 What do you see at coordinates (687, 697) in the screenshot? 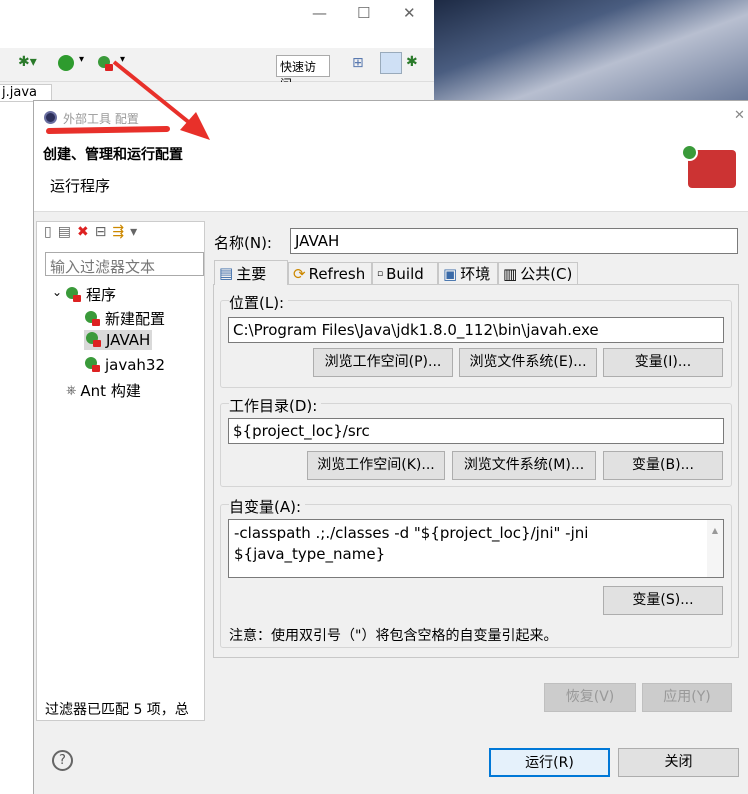
I see `apply-button: 应用(Y)` at bounding box center [687, 697].